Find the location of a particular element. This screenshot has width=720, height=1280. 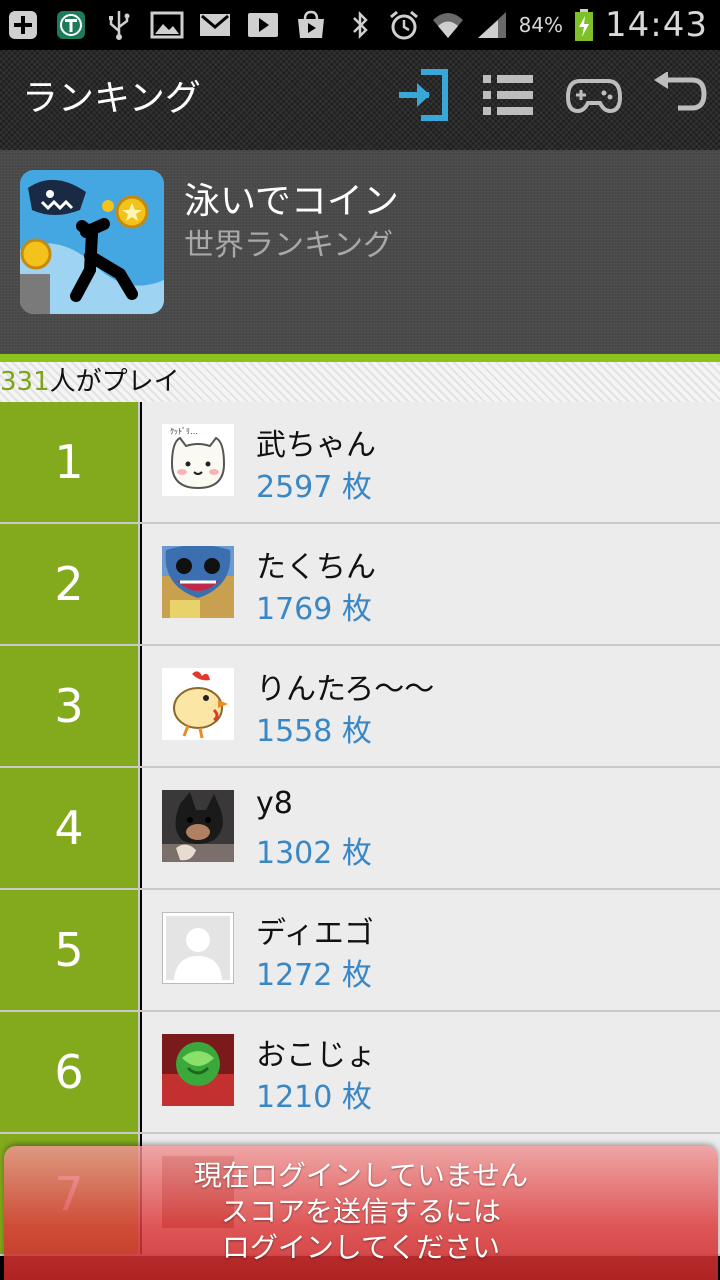

player-score: 1302 枚 is located at coordinates (314, 853).